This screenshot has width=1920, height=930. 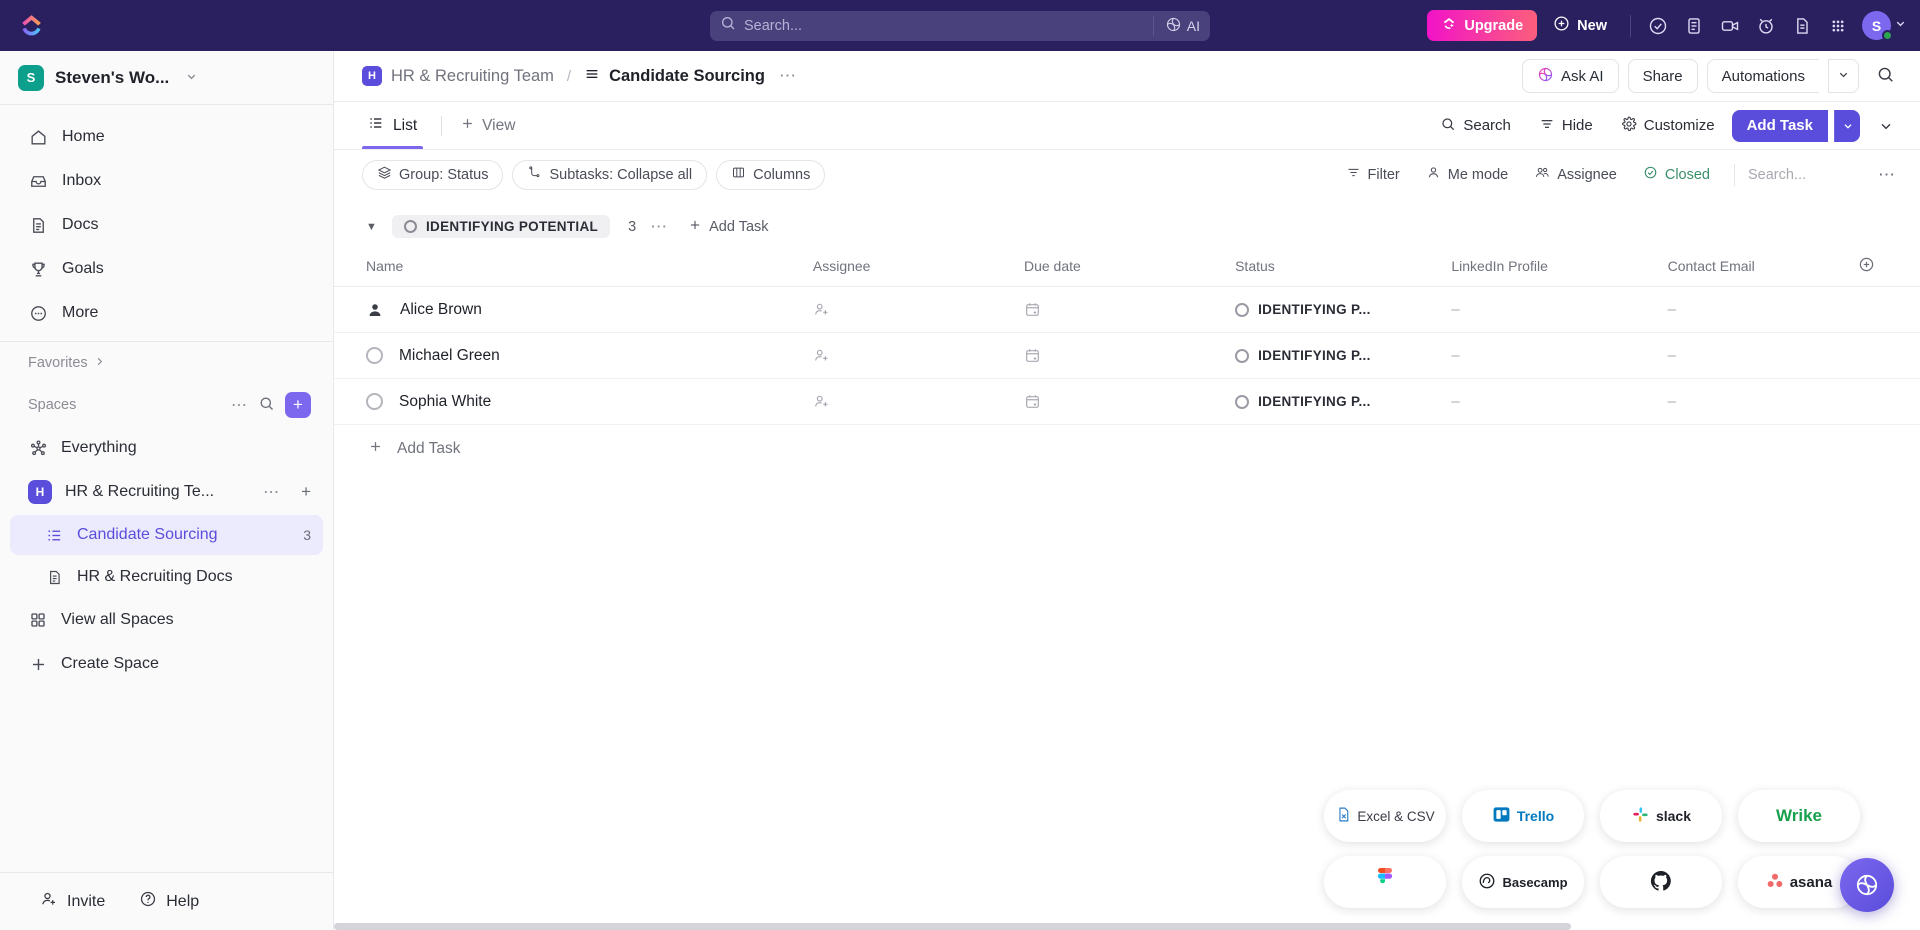 What do you see at coordinates (501, 226) in the screenshot?
I see `group-status-badge: IDENTIFYING POTENTIAL` at bounding box center [501, 226].